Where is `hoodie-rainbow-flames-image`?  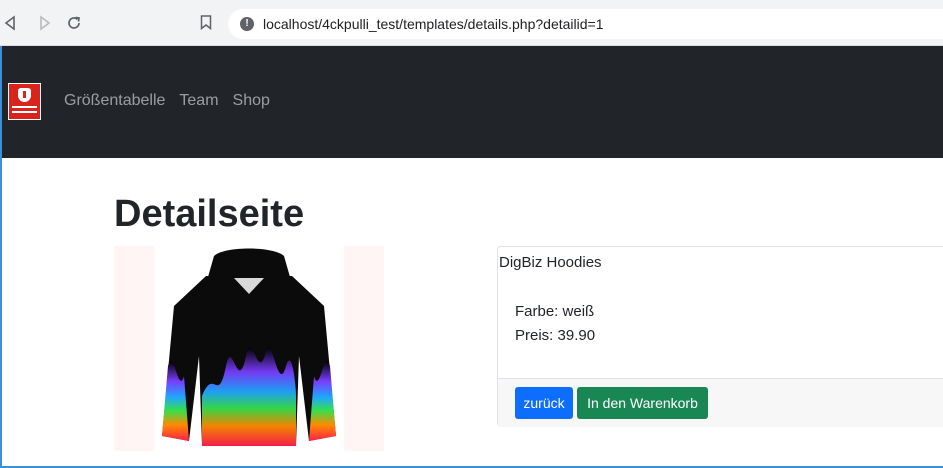
hoodie-rainbow-flames-image is located at coordinates (249, 348).